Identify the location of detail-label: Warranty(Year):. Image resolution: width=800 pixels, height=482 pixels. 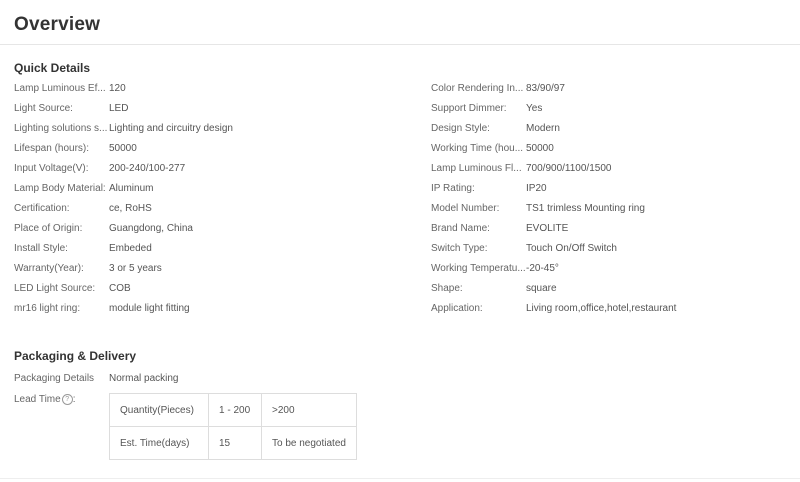
(49, 268).